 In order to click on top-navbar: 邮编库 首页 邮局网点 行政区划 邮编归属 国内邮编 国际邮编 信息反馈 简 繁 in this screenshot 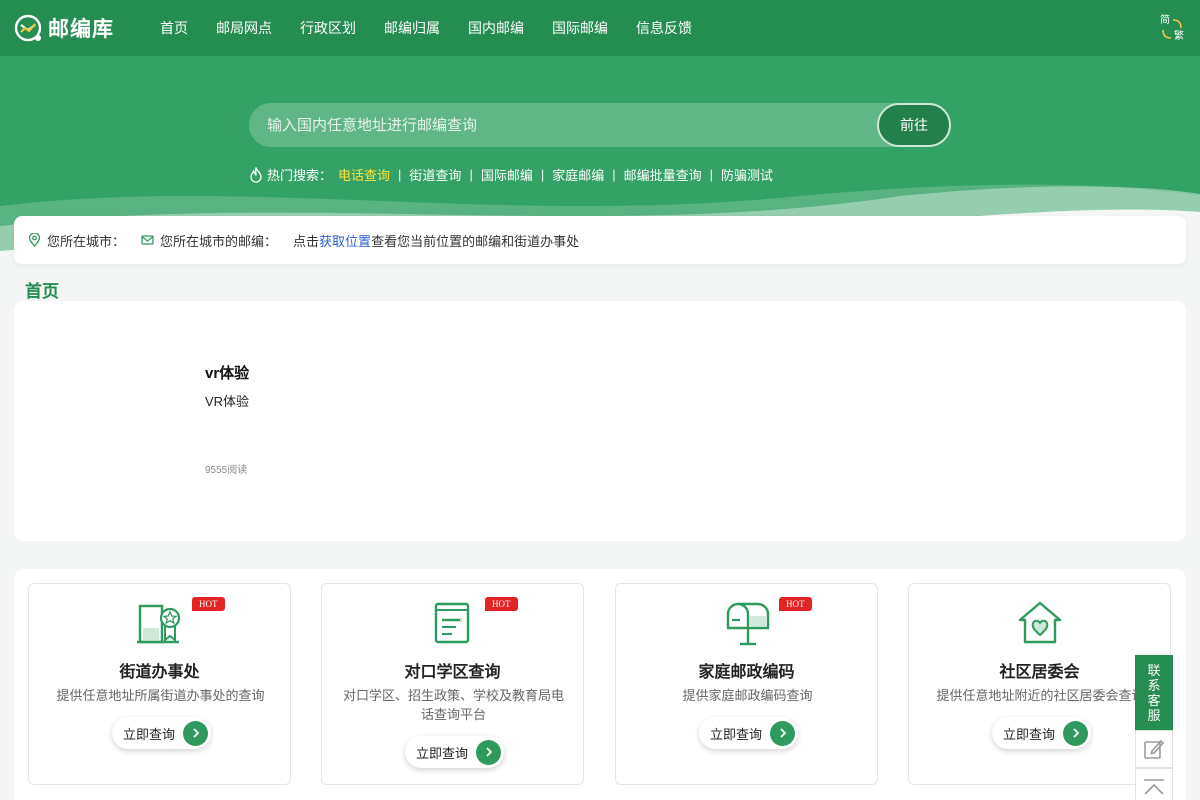, I will do `click(600, 28)`.